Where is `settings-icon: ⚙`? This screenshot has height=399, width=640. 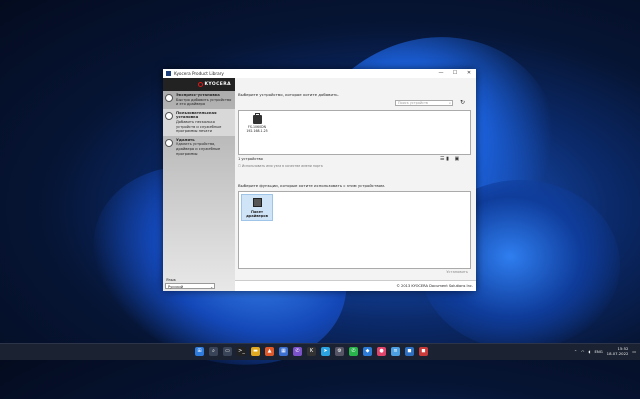 settings-icon: ⚙ is located at coordinates (339, 351).